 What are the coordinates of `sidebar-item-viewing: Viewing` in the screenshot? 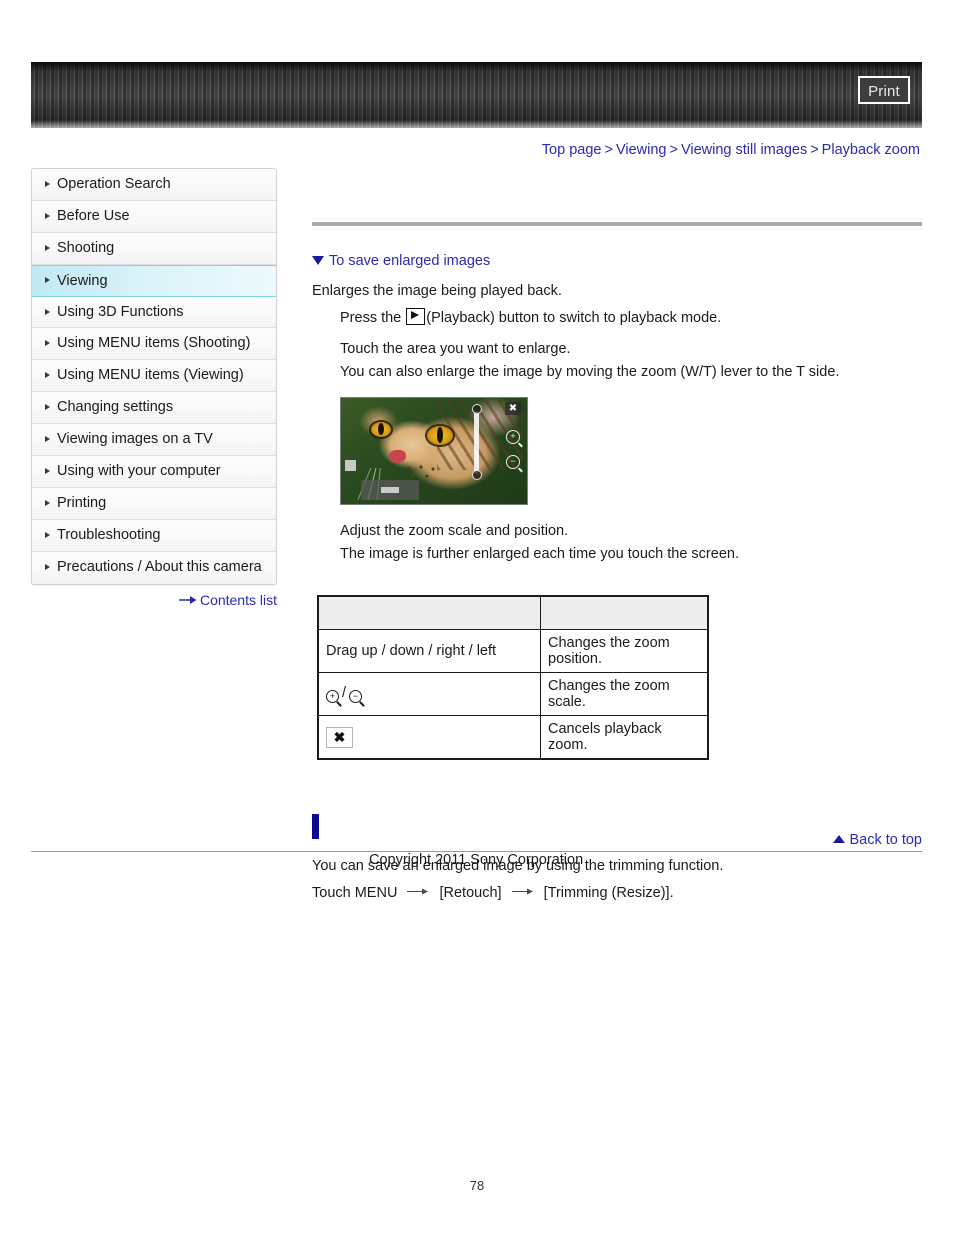 It's located at (154, 280).